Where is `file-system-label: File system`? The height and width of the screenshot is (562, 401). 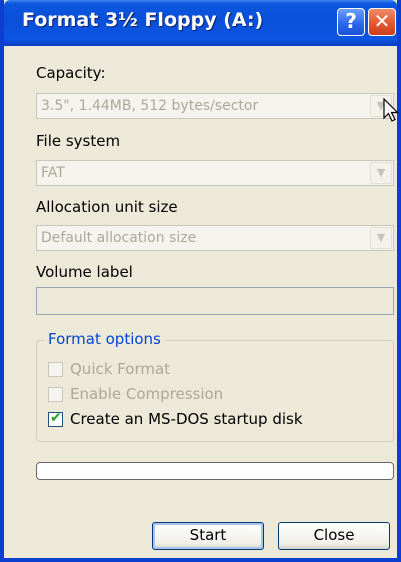
file-system-label: File system is located at coordinates (78, 141).